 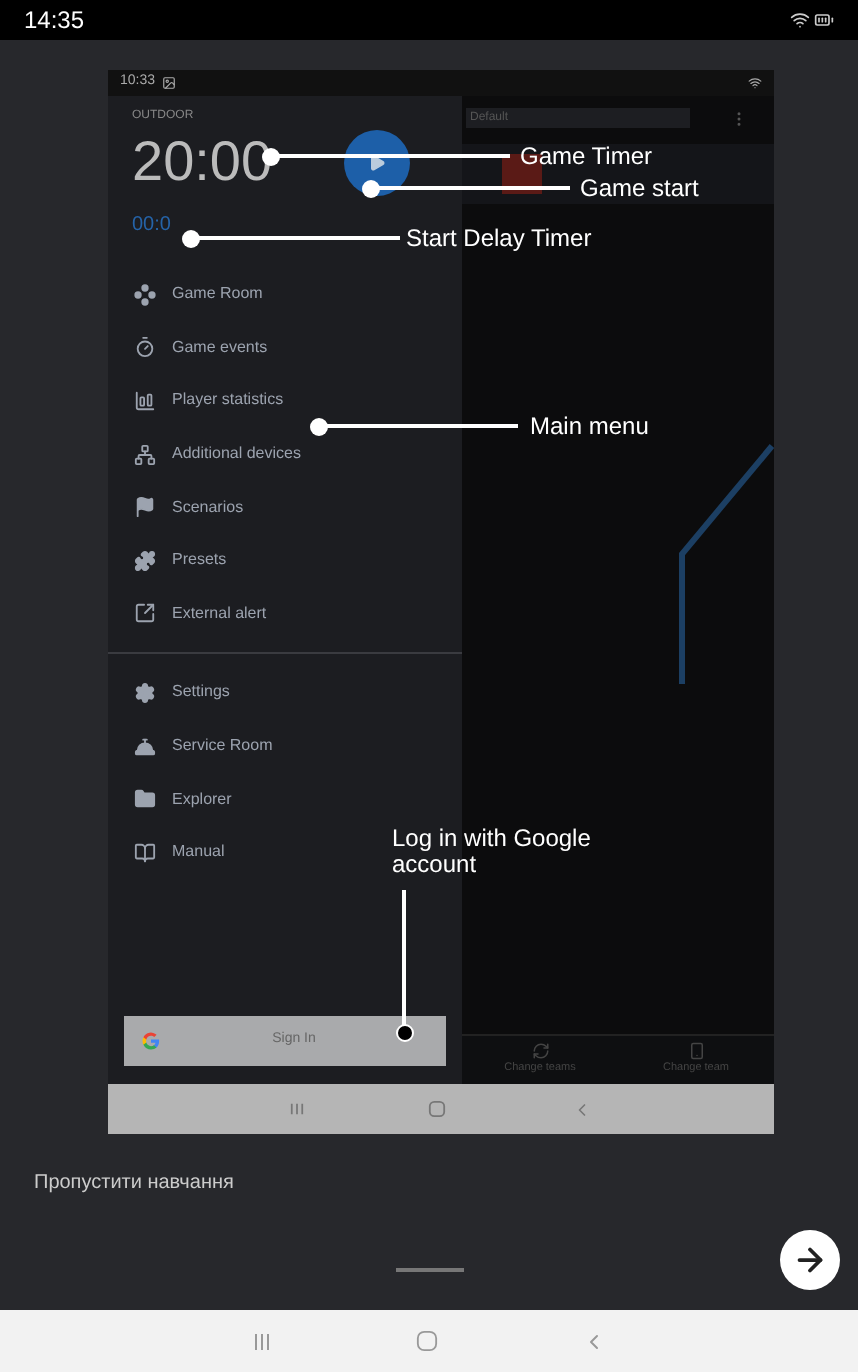 What do you see at coordinates (217, 454) in the screenshot?
I see `menu-item: Additional devices` at bounding box center [217, 454].